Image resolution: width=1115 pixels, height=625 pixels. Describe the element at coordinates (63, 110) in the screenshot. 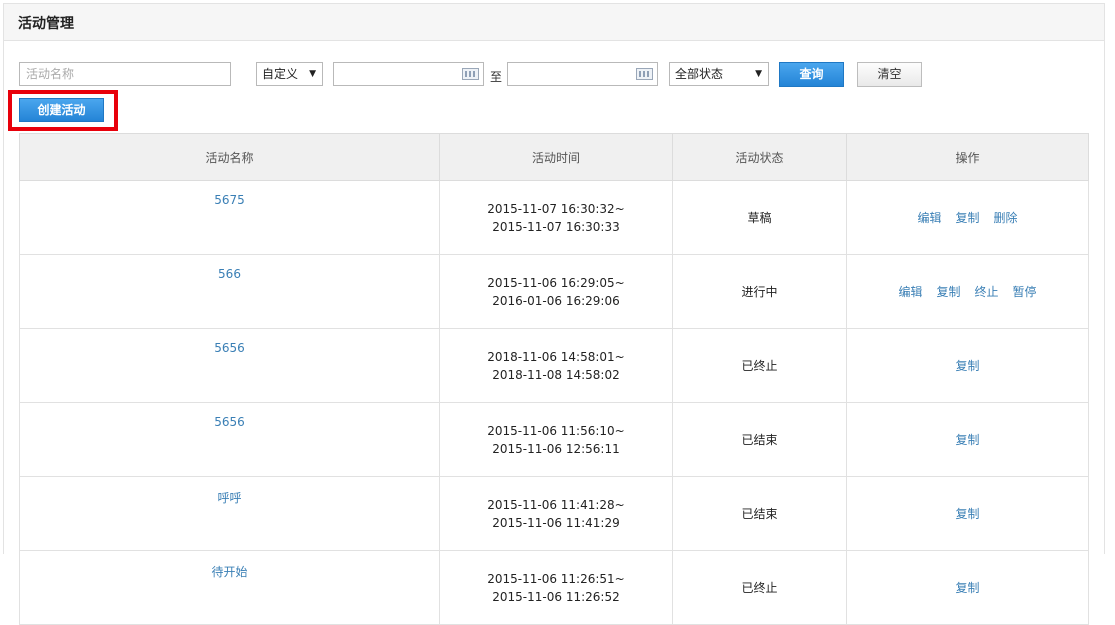

I see `highlight-box` at that location.